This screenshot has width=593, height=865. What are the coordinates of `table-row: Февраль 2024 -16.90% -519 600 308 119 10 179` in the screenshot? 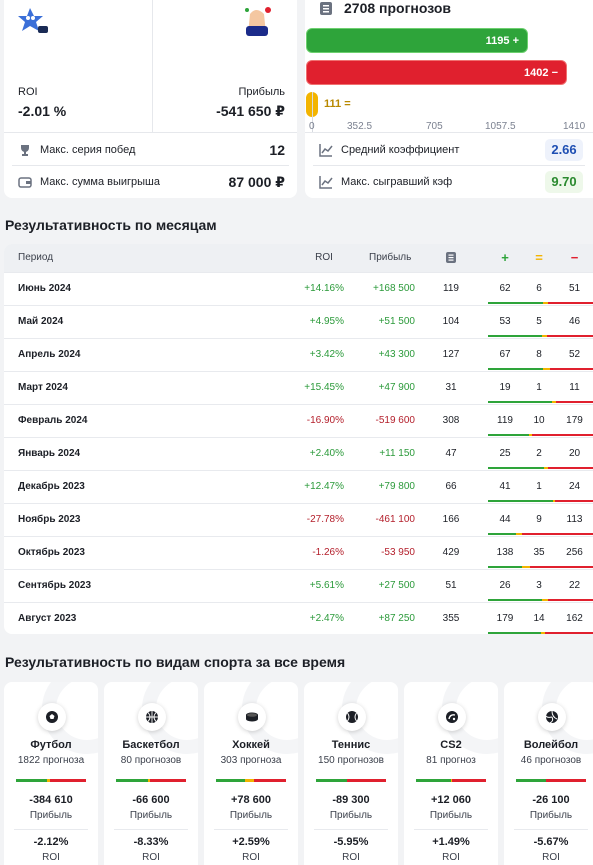 It's located at (298, 420).